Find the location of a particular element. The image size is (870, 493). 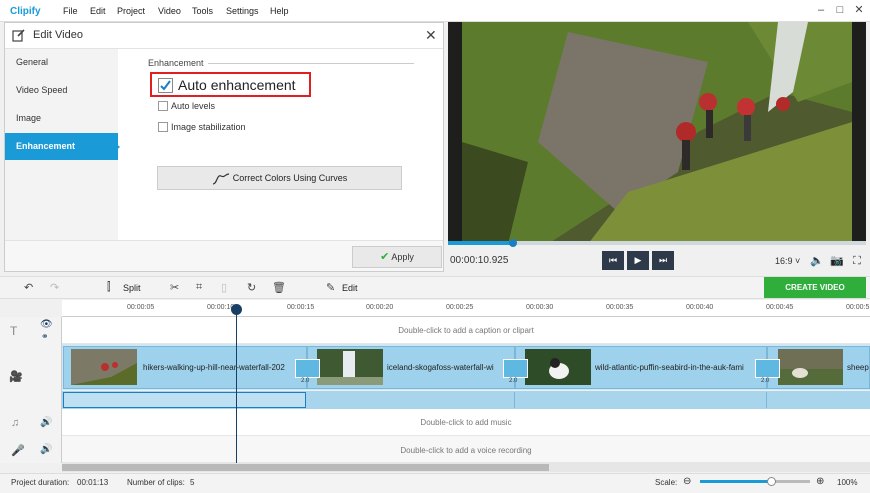

clip-name: sheep is located at coordinates (858, 367).